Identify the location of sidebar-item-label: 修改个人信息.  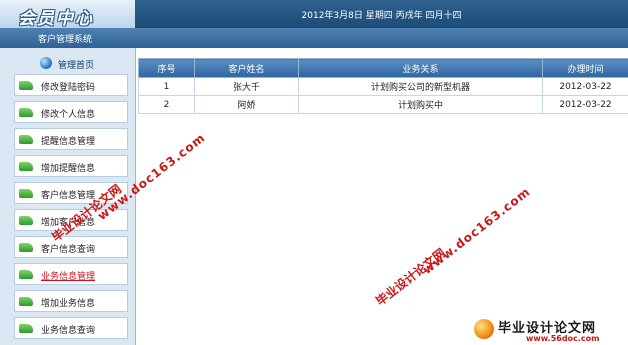
(68, 115).